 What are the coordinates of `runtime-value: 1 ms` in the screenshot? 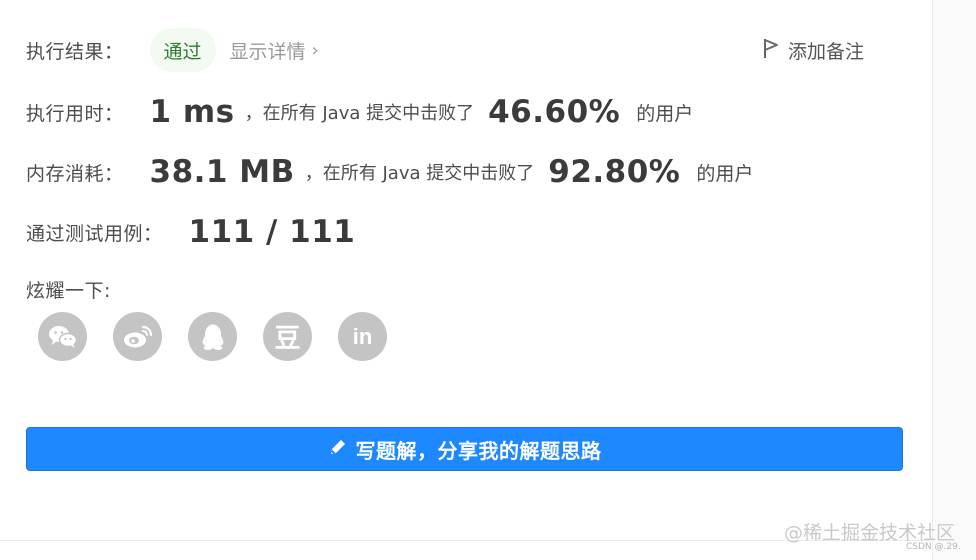 It's located at (192, 112).